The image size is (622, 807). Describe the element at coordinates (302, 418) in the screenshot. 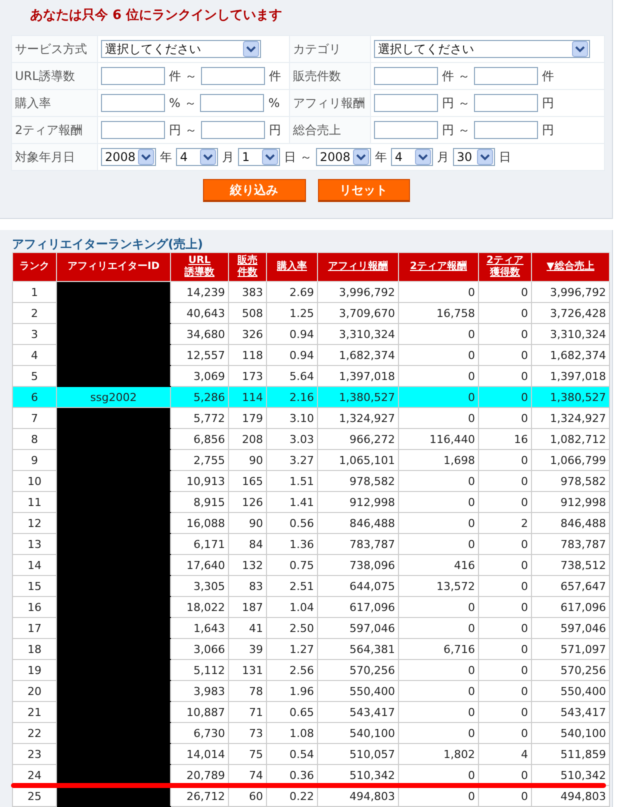

I see `table-cell: 3.10` at that location.